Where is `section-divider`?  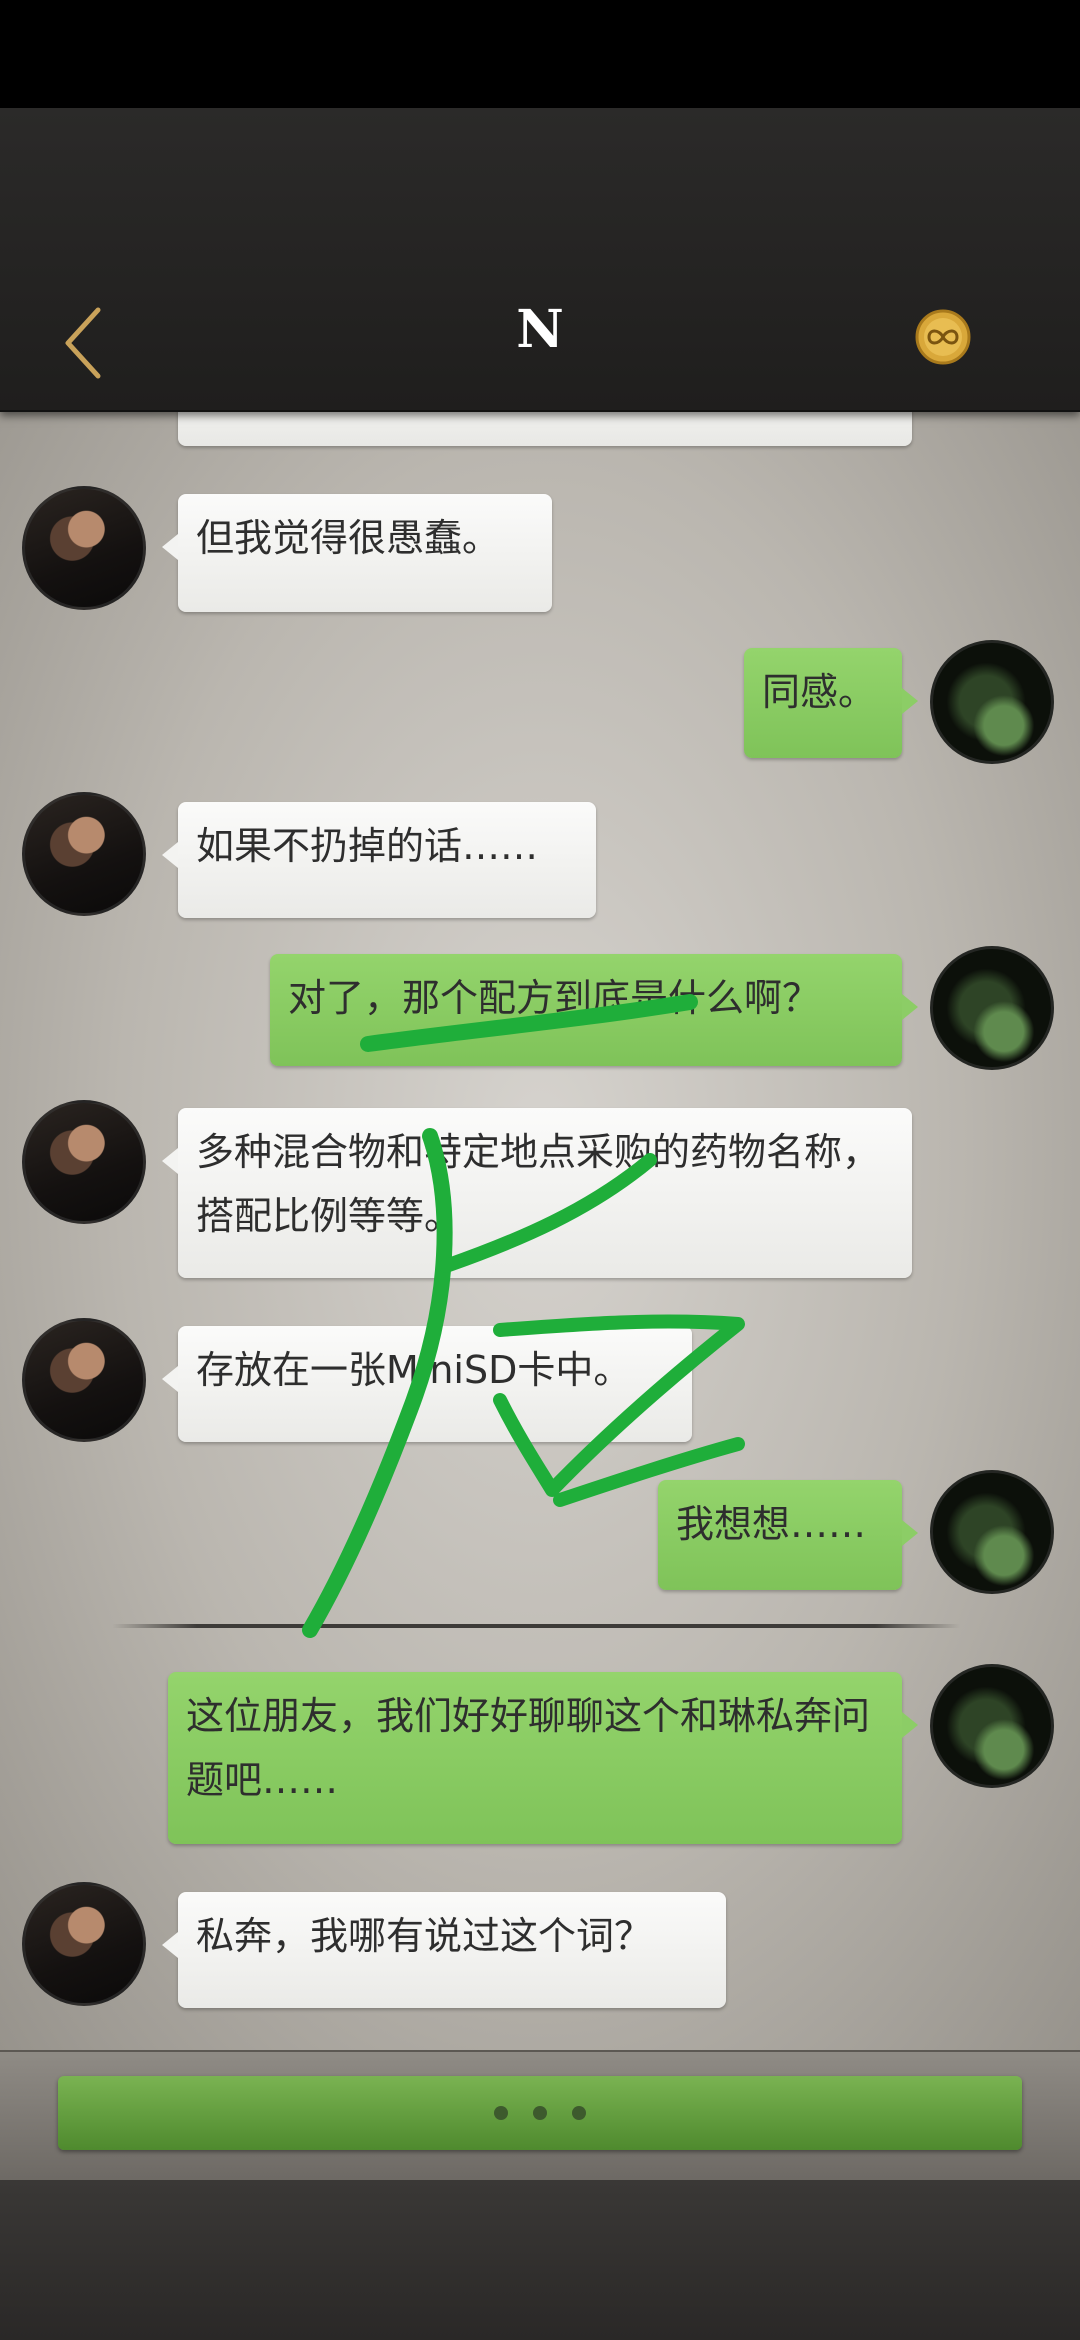 section-divider is located at coordinates (536, 1626).